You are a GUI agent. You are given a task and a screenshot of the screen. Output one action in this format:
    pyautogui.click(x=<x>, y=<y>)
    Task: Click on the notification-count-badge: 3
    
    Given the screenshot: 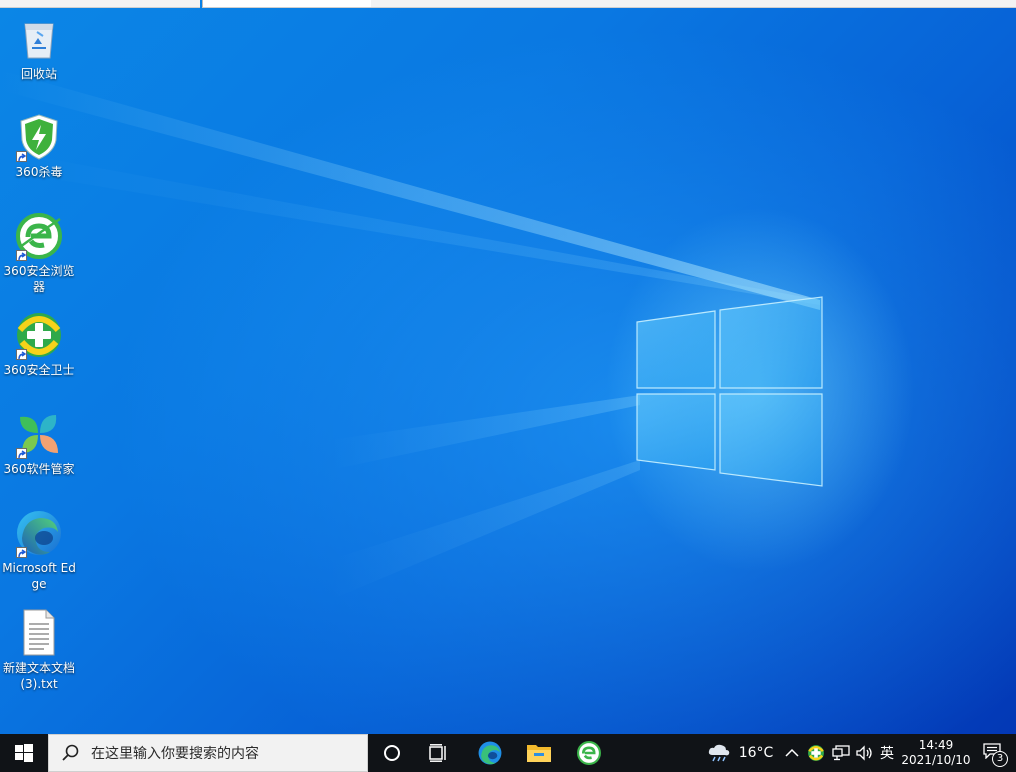 What is the action you would take?
    pyautogui.click(x=1000, y=759)
    